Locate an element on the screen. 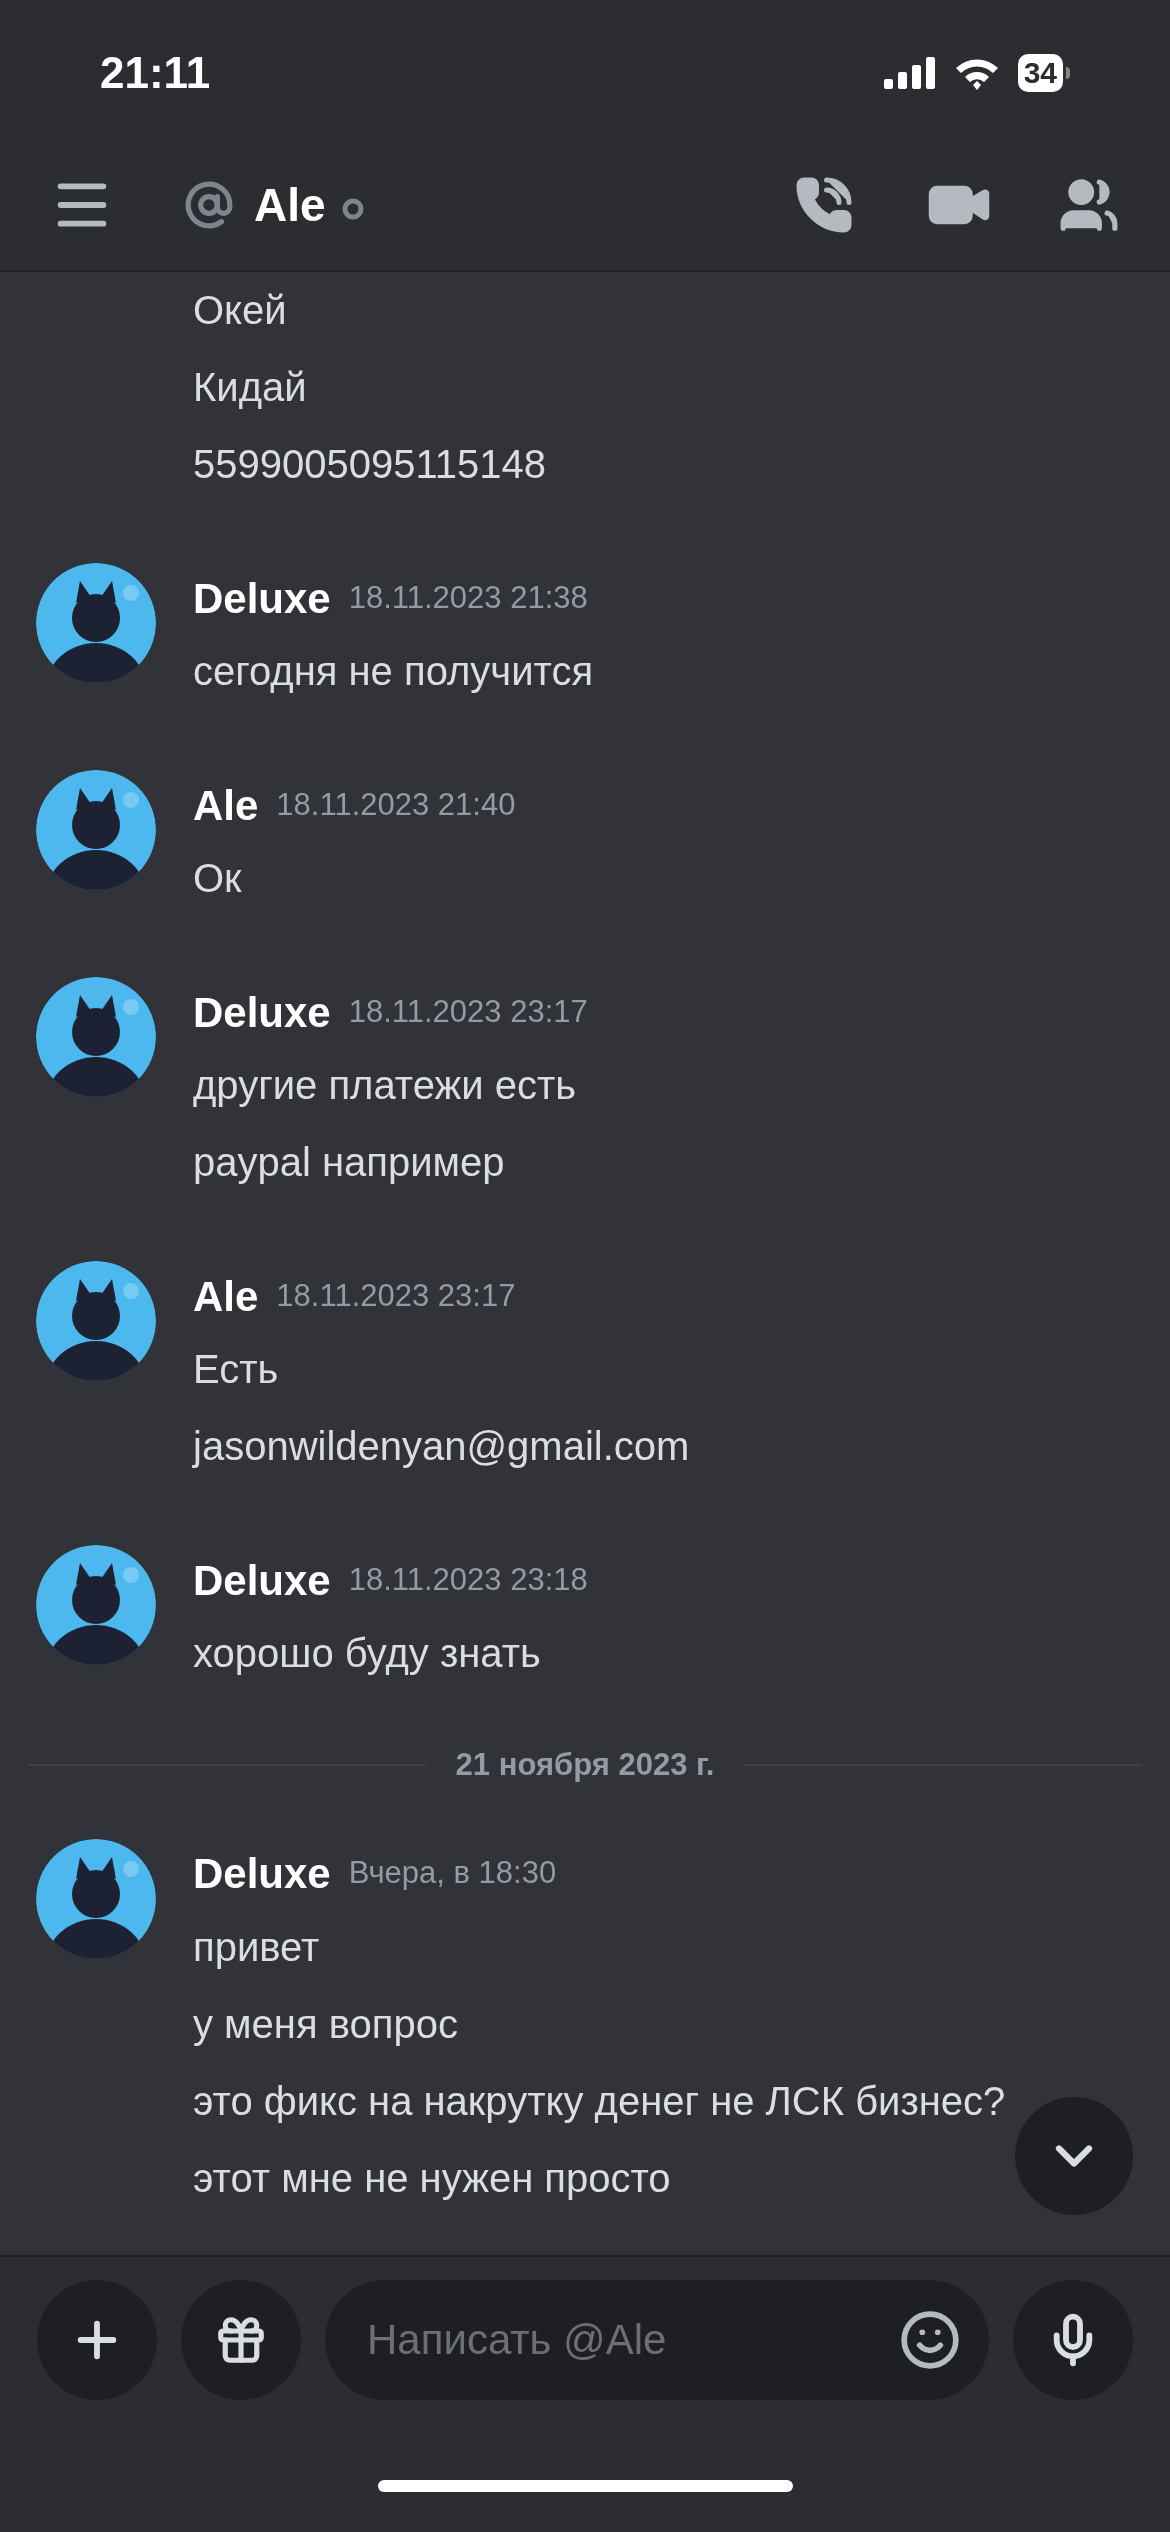  battery-level: 34 is located at coordinates (1040, 72).